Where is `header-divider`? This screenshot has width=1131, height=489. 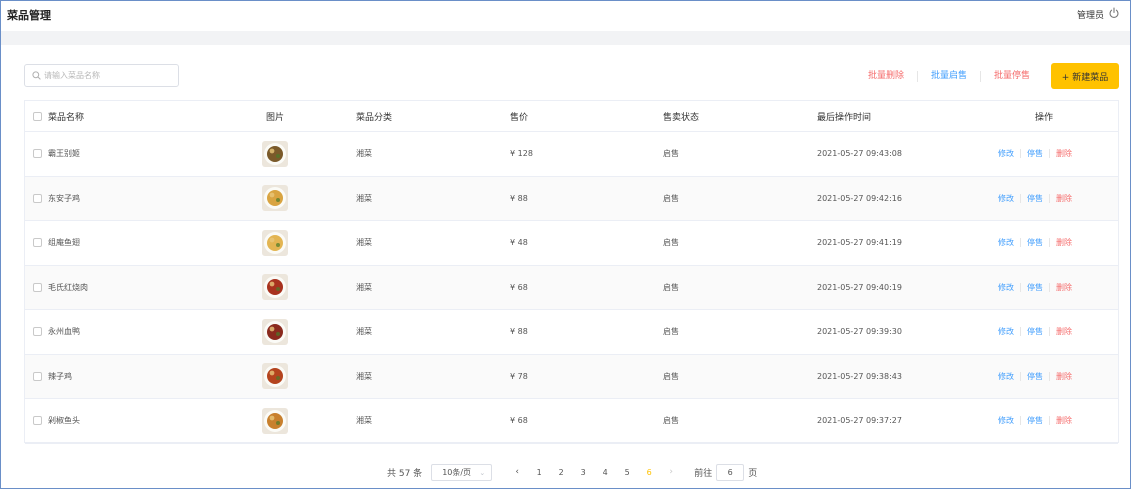 header-divider is located at coordinates (565, 38).